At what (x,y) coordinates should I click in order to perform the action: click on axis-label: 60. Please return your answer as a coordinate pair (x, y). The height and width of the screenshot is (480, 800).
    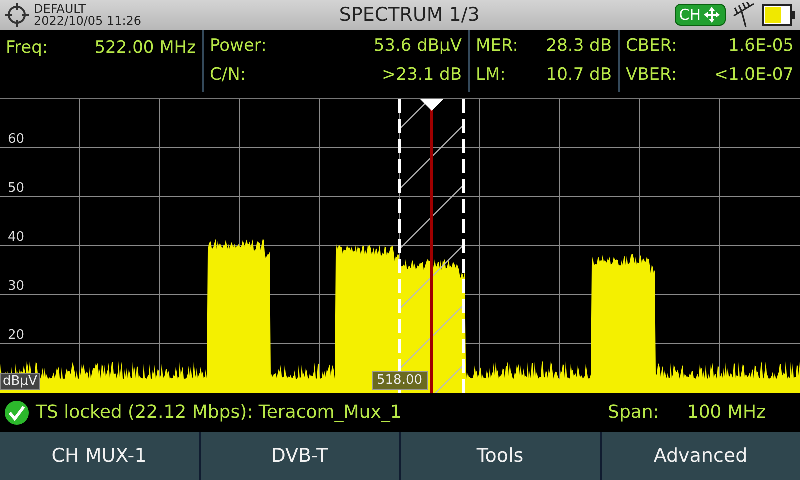
    Looking at the image, I should click on (16, 139).